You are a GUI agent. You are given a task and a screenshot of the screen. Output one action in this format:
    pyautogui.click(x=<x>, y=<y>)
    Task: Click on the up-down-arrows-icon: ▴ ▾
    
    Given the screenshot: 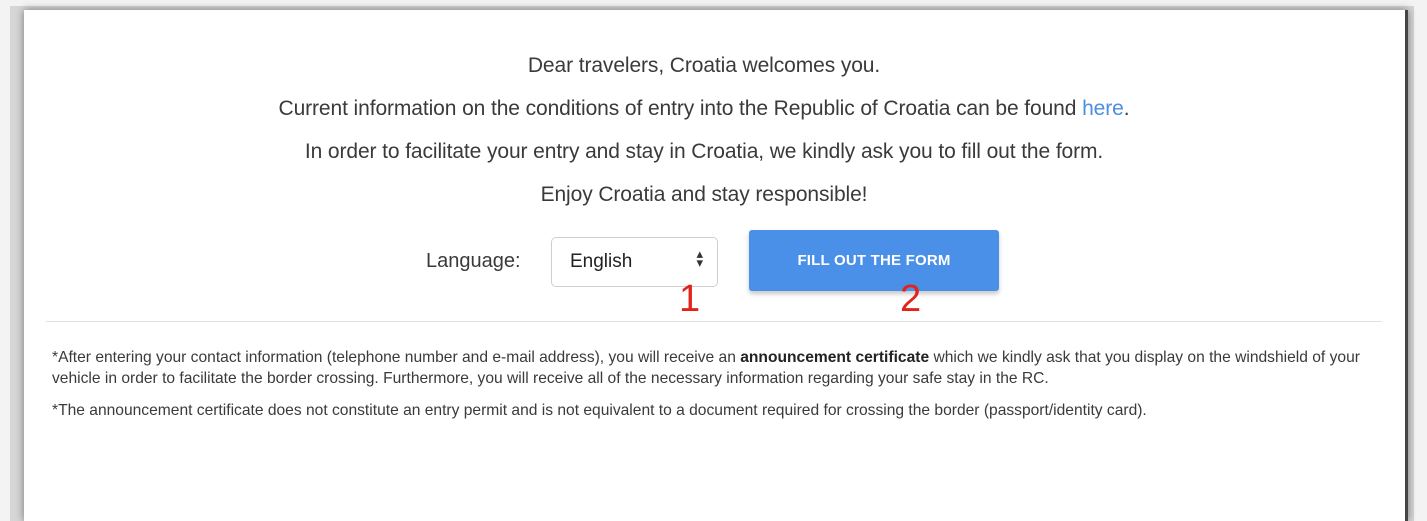 What is the action you would take?
    pyautogui.click(x=699, y=258)
    